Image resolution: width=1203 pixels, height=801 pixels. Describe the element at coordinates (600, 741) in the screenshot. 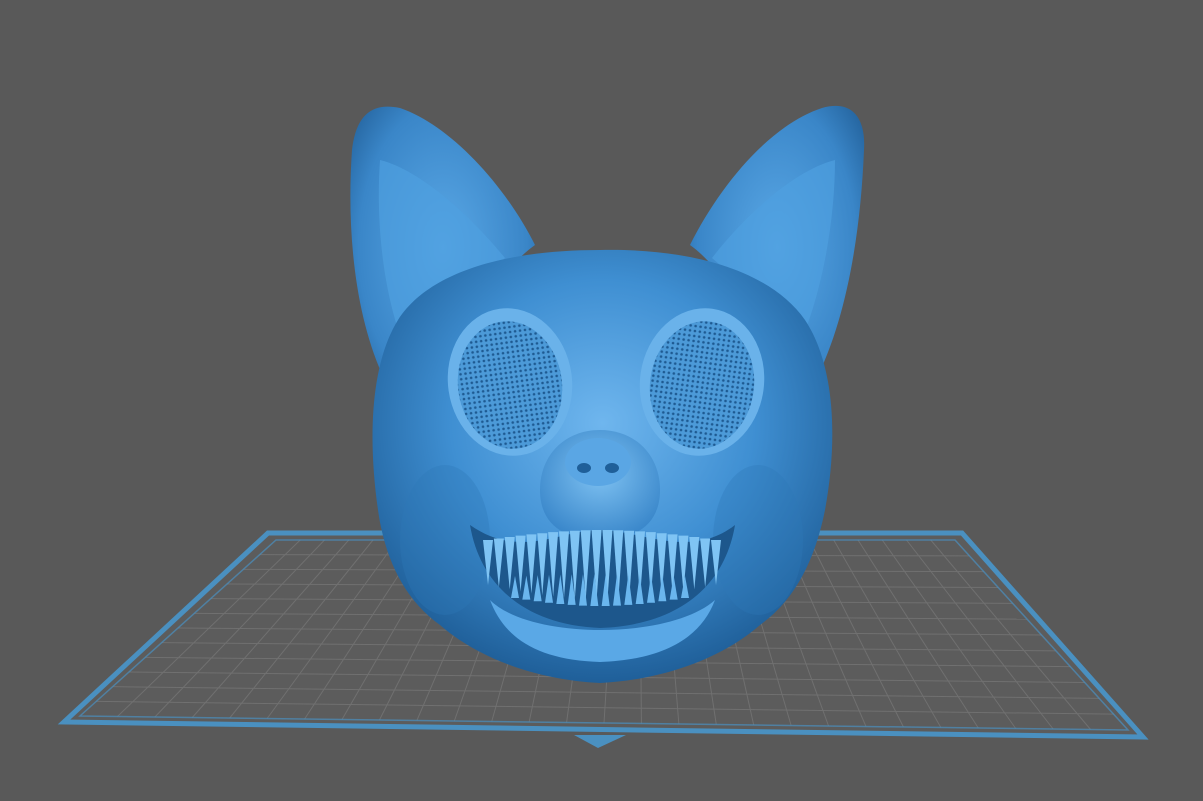

I see `triangle-marker-icon` at that location.